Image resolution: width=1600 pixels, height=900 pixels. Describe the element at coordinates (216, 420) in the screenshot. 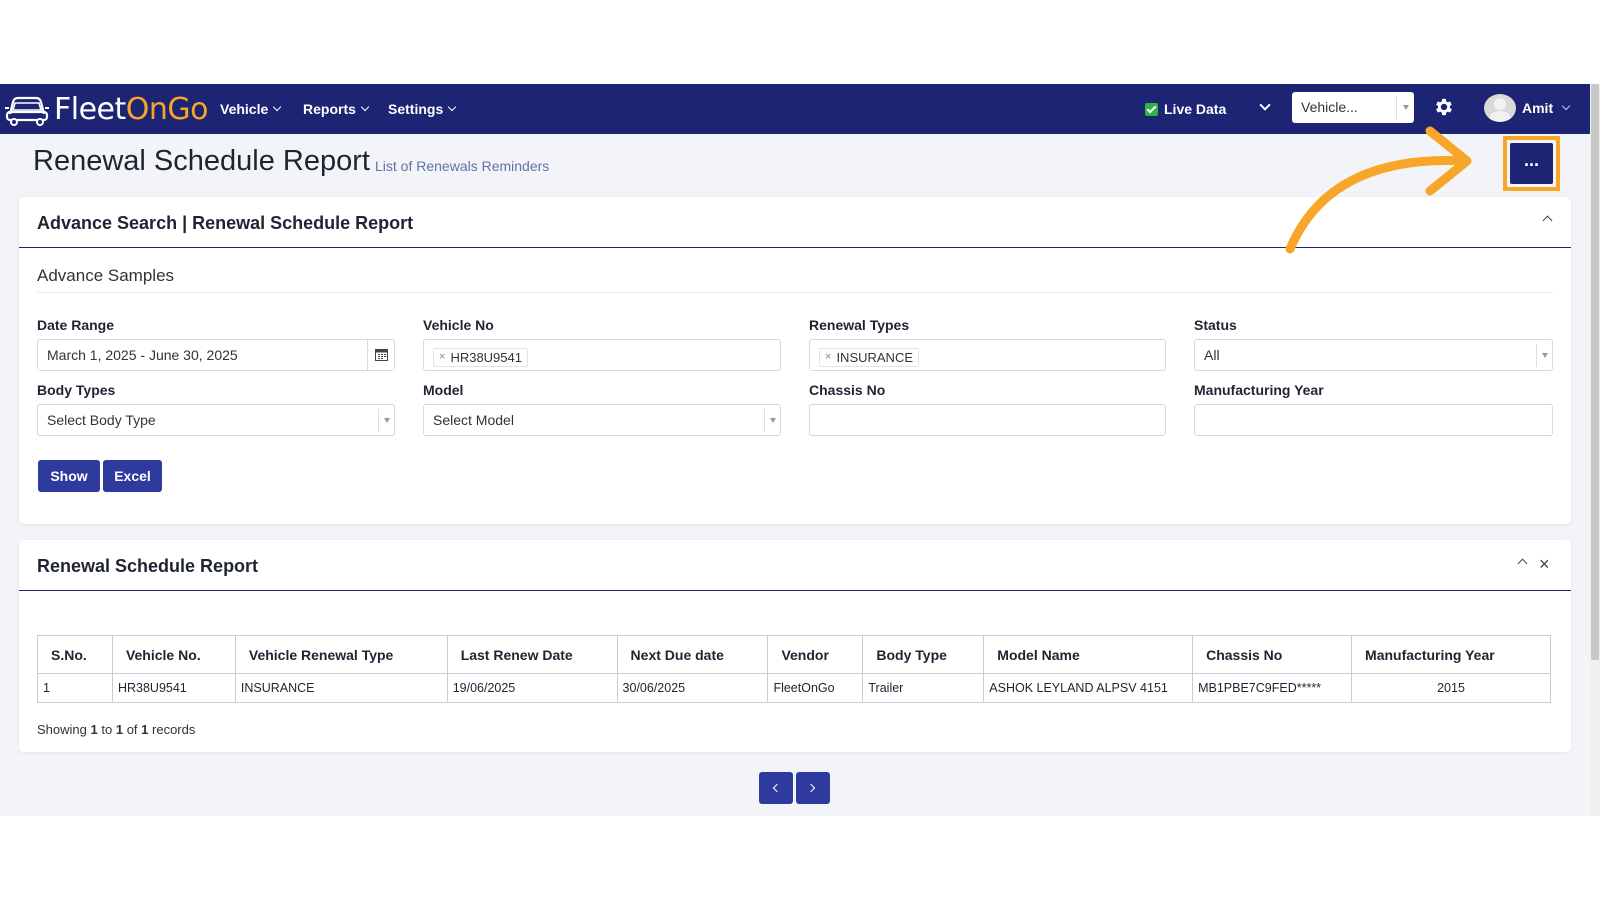

I see `body-types-select: Select Body Type` at that location.